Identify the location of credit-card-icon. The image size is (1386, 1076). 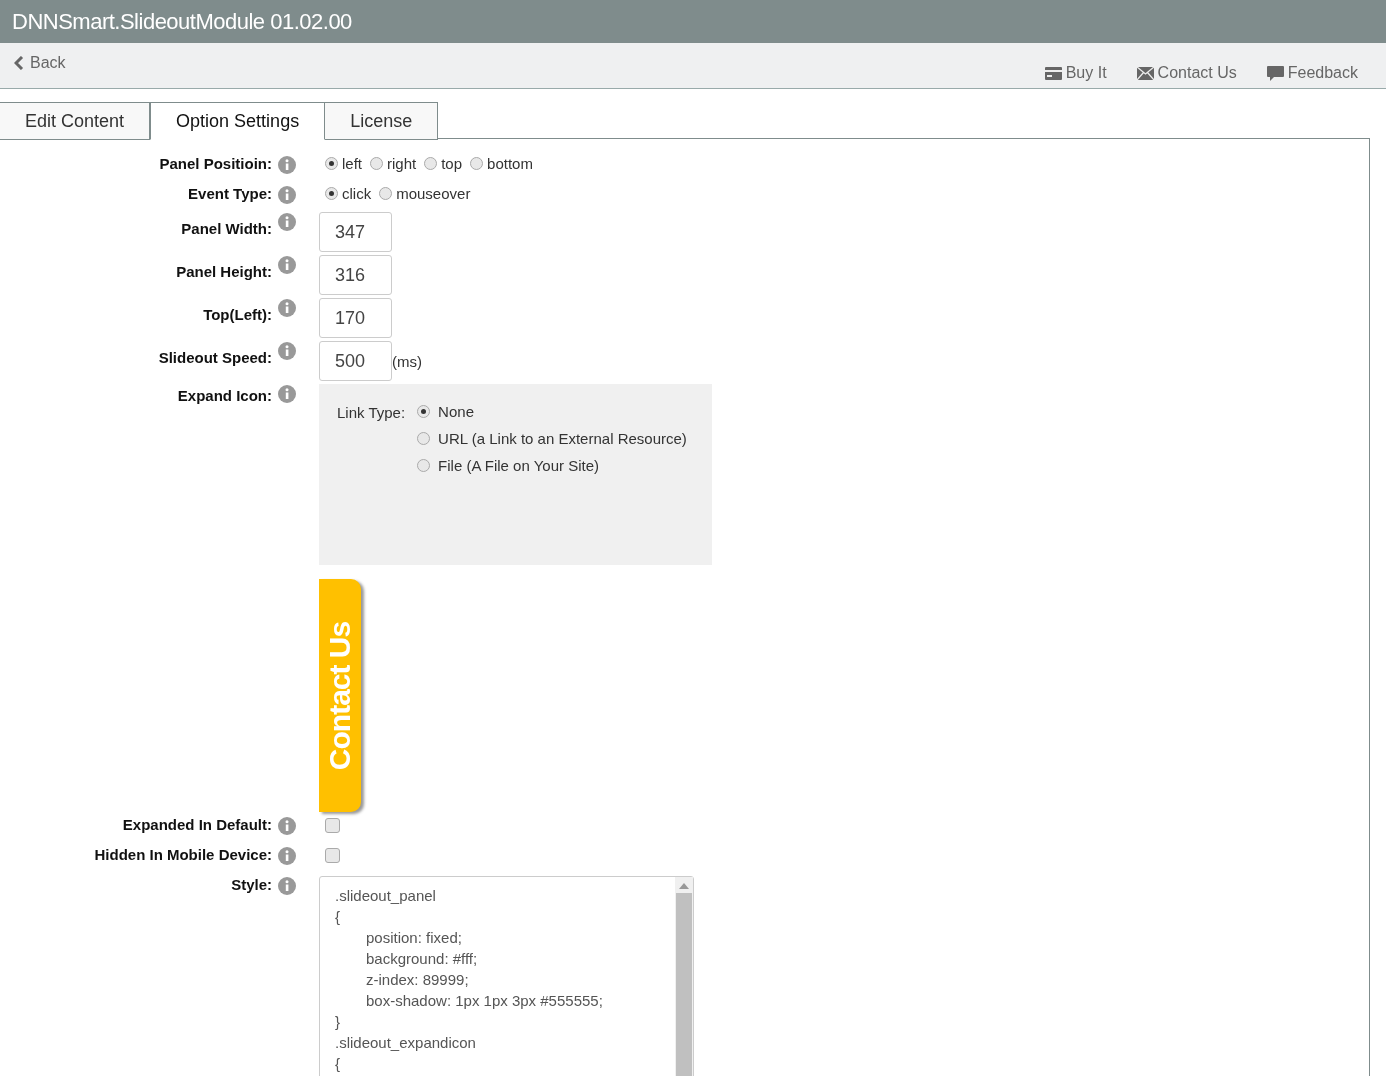
(1053, 73).